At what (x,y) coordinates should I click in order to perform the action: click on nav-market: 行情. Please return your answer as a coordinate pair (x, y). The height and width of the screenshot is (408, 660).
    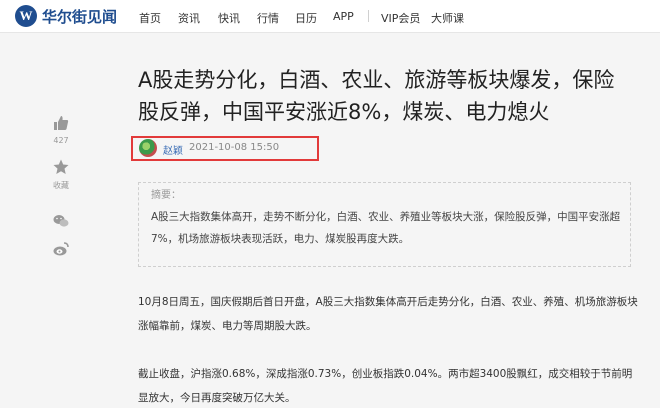
    Looking at the image, I should click on (268, 18).